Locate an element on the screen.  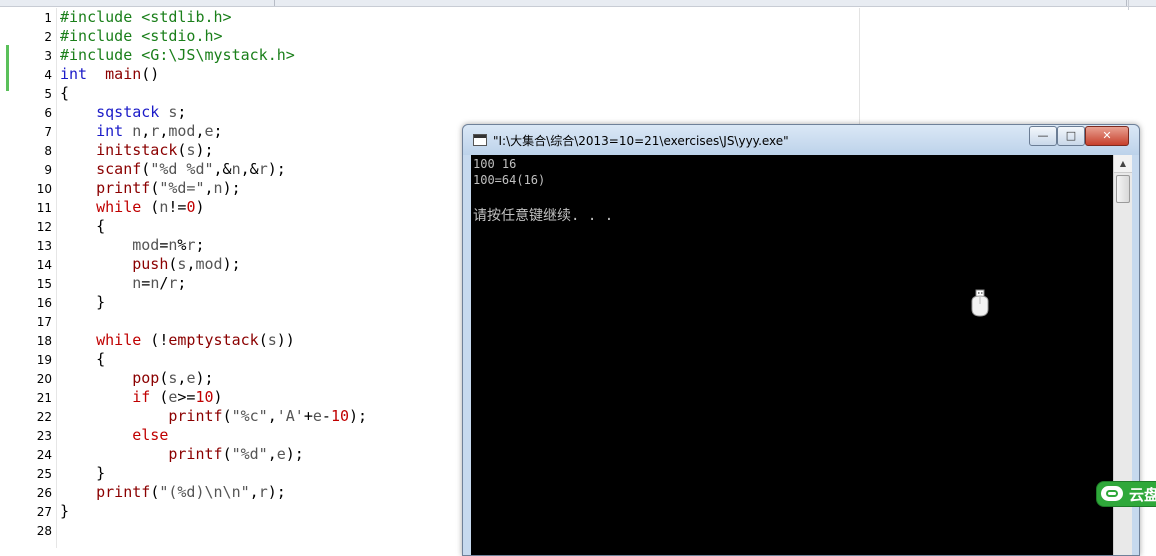
code-token: (! is located at coordinates (155, 340).